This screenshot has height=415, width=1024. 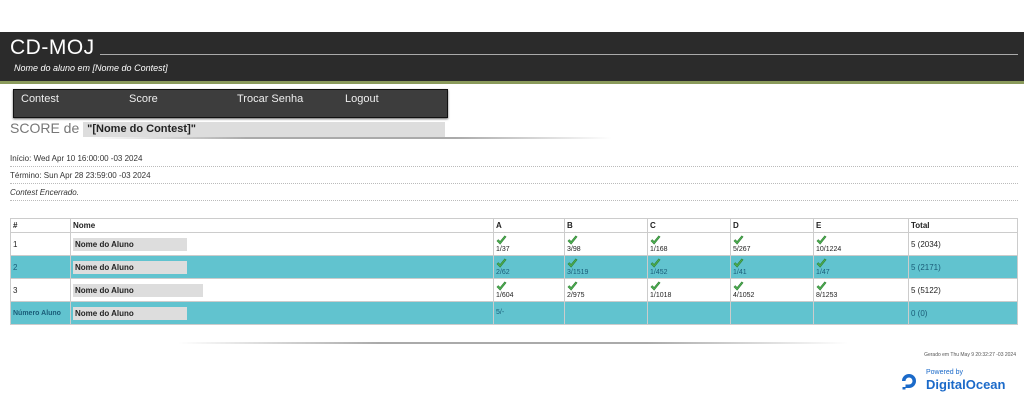 I want to click on problem-attempts: 1/604, so click(x=505, y=295).